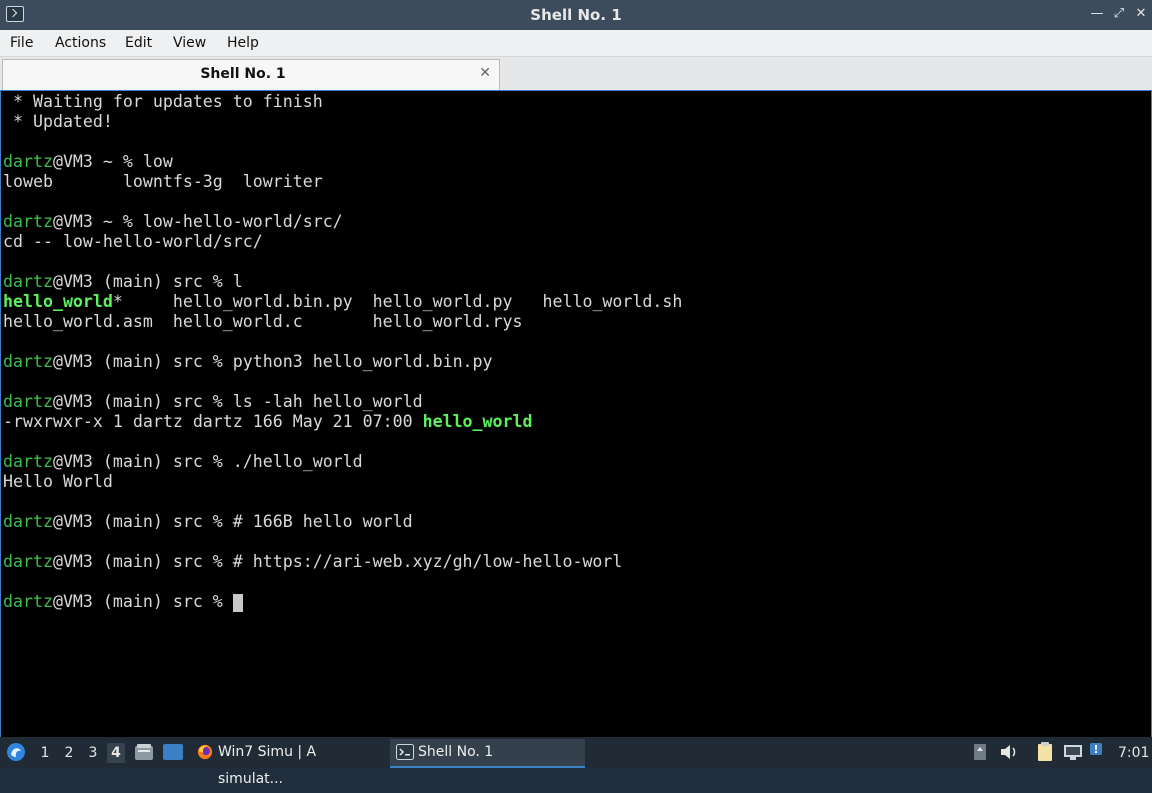 Image resolution: width=1152 pixels, height=793 pixels. Describe the element at coordinates (142, 601) in the screenshot. I see `terminal-text: @VM3 (main) src %` at that location.